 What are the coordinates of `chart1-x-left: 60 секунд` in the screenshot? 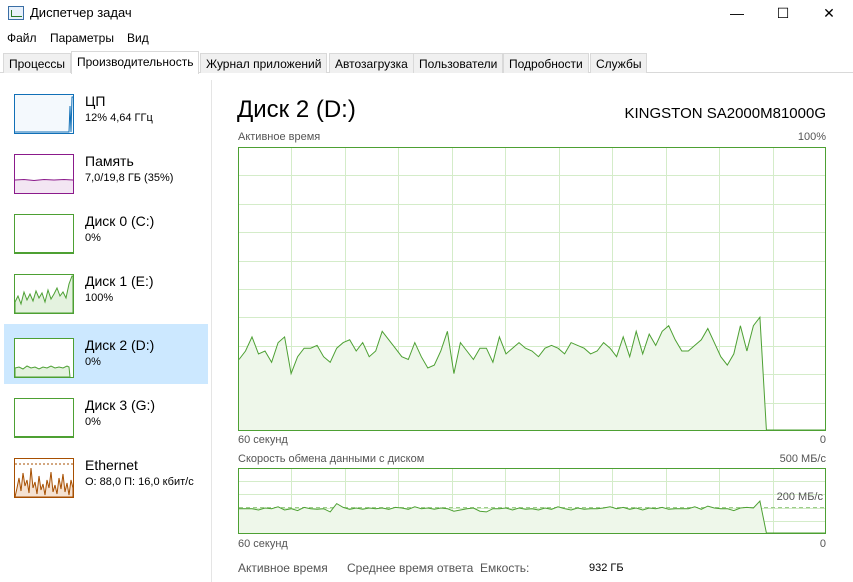 It's located at (263, 440).